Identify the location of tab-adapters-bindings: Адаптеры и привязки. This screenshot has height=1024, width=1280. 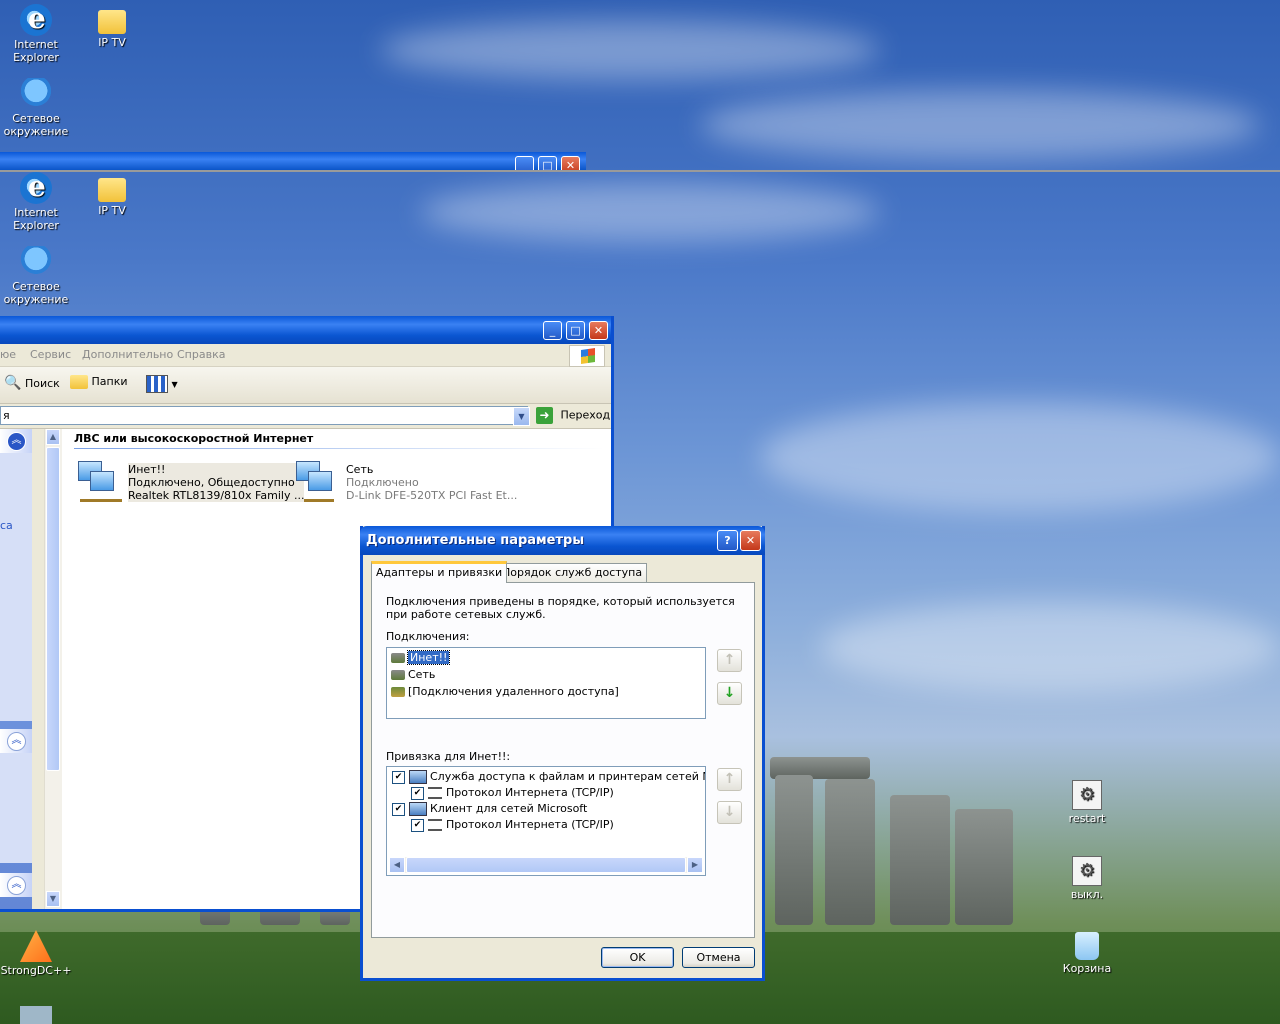
(439, 572).